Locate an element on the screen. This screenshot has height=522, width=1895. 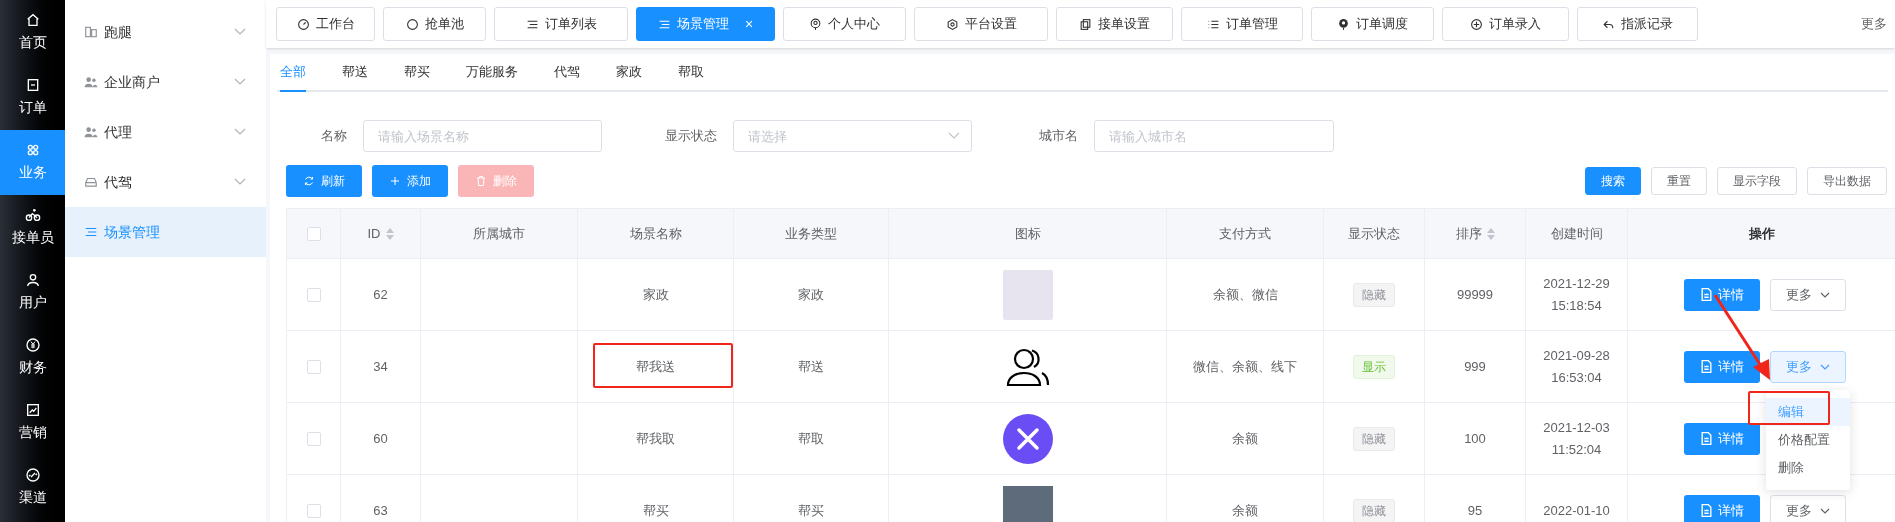
column-header: 操作 is located at coordinates (1761, 233).